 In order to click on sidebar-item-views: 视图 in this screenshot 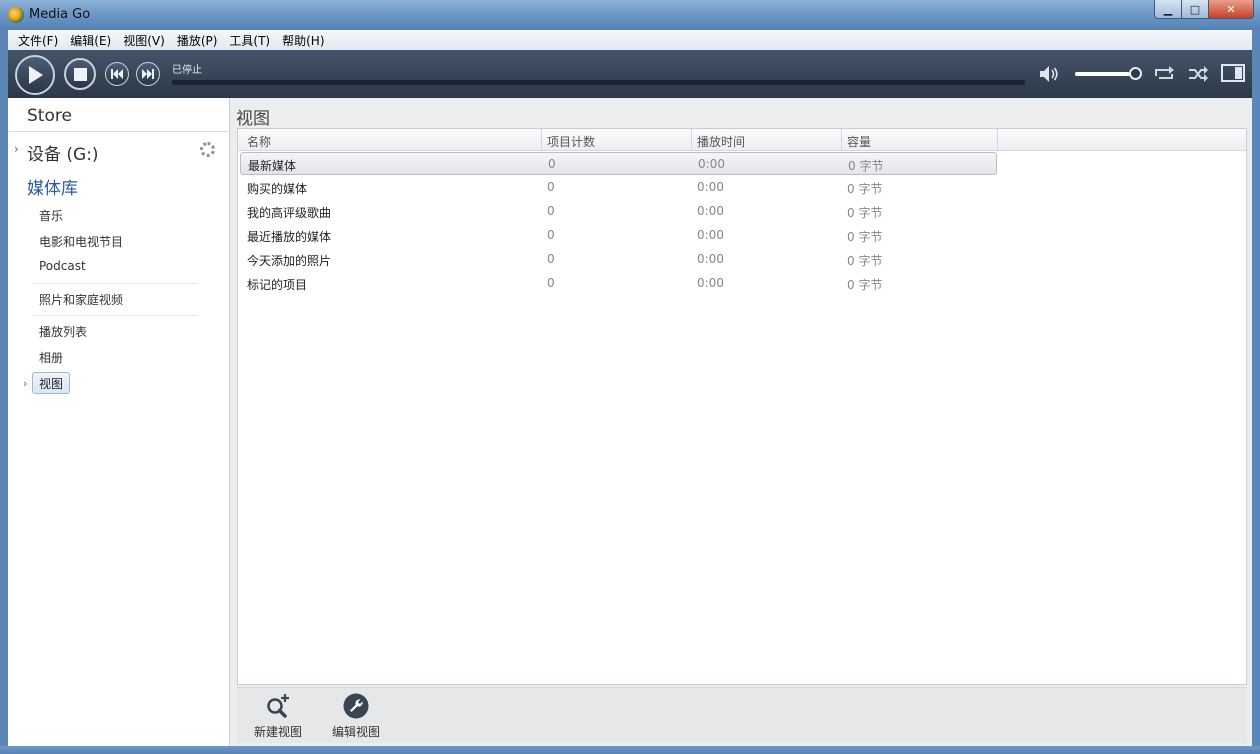, I will do `click(51, 383)`.